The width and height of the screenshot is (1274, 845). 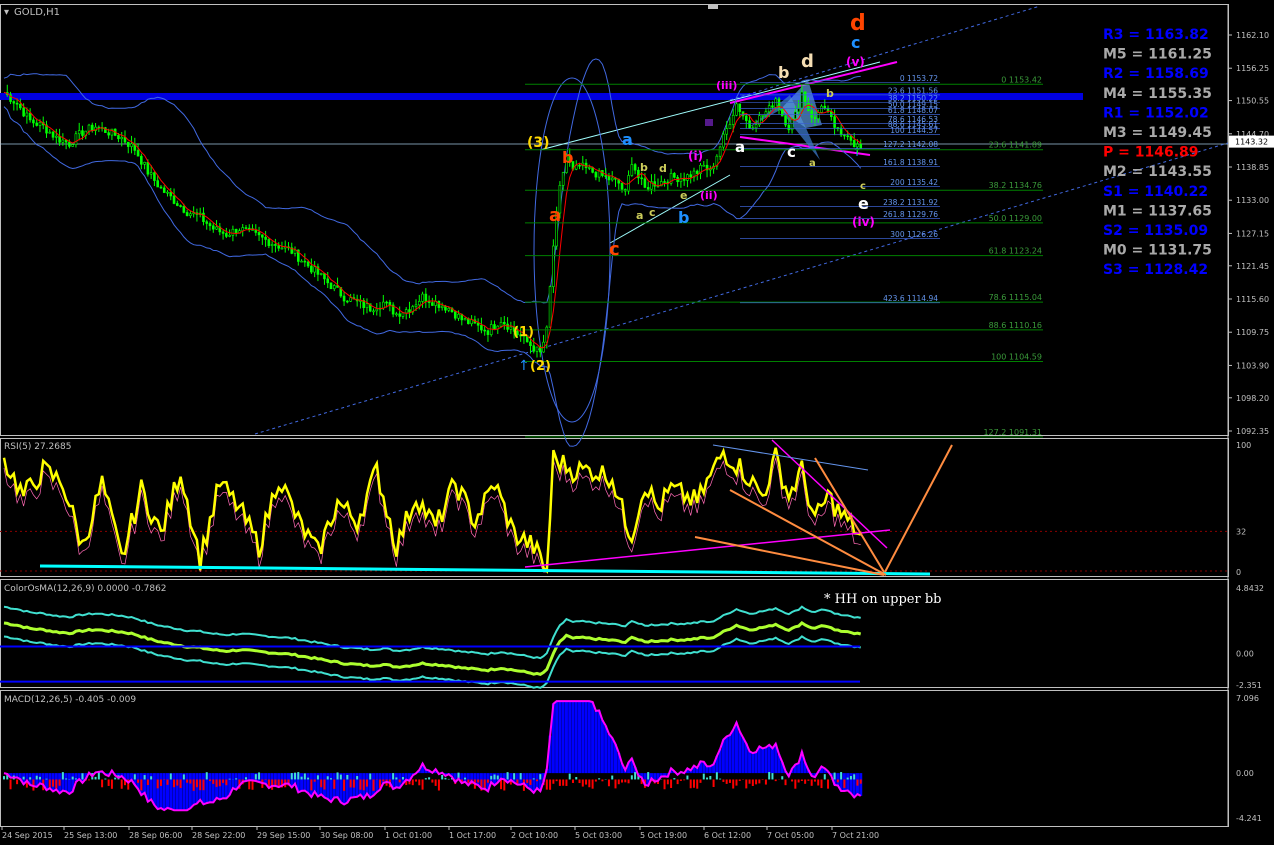 I want to click on price-tick-label: 1098.20, so click(x=1252, y=398).